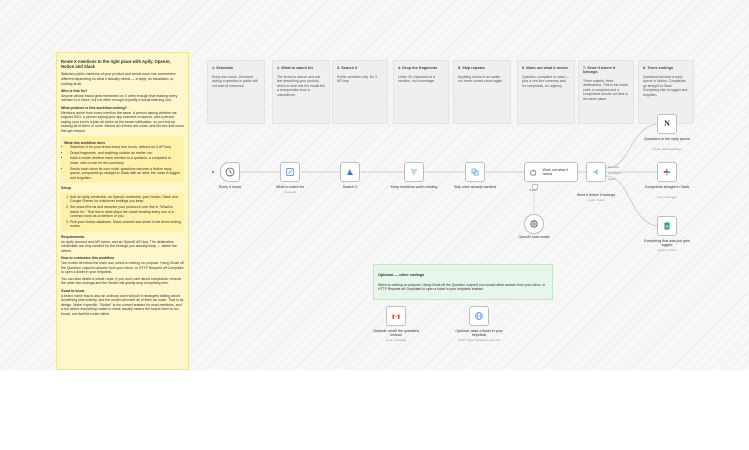 Image resolution: width=749 pixels, height=450 pixels. I want to click on model-port-label: Model, so click(533, 190).